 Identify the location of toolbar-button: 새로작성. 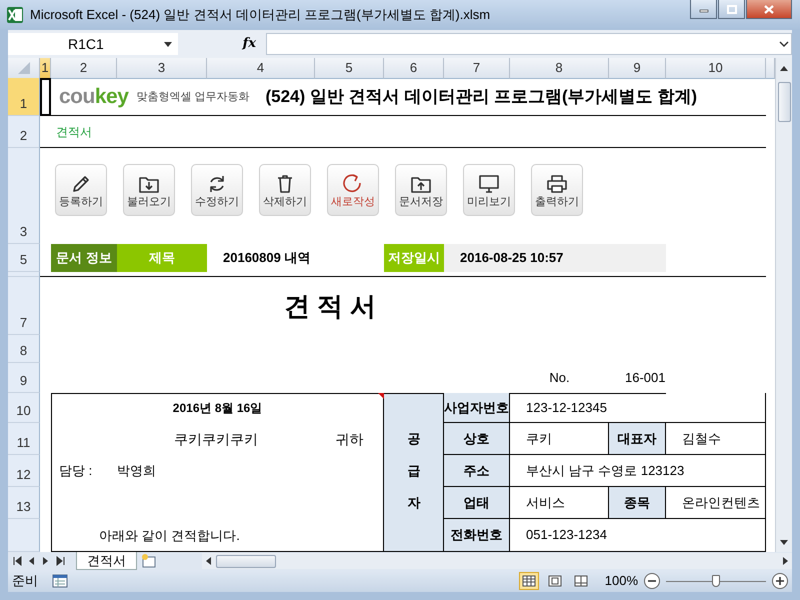
(353, 190).